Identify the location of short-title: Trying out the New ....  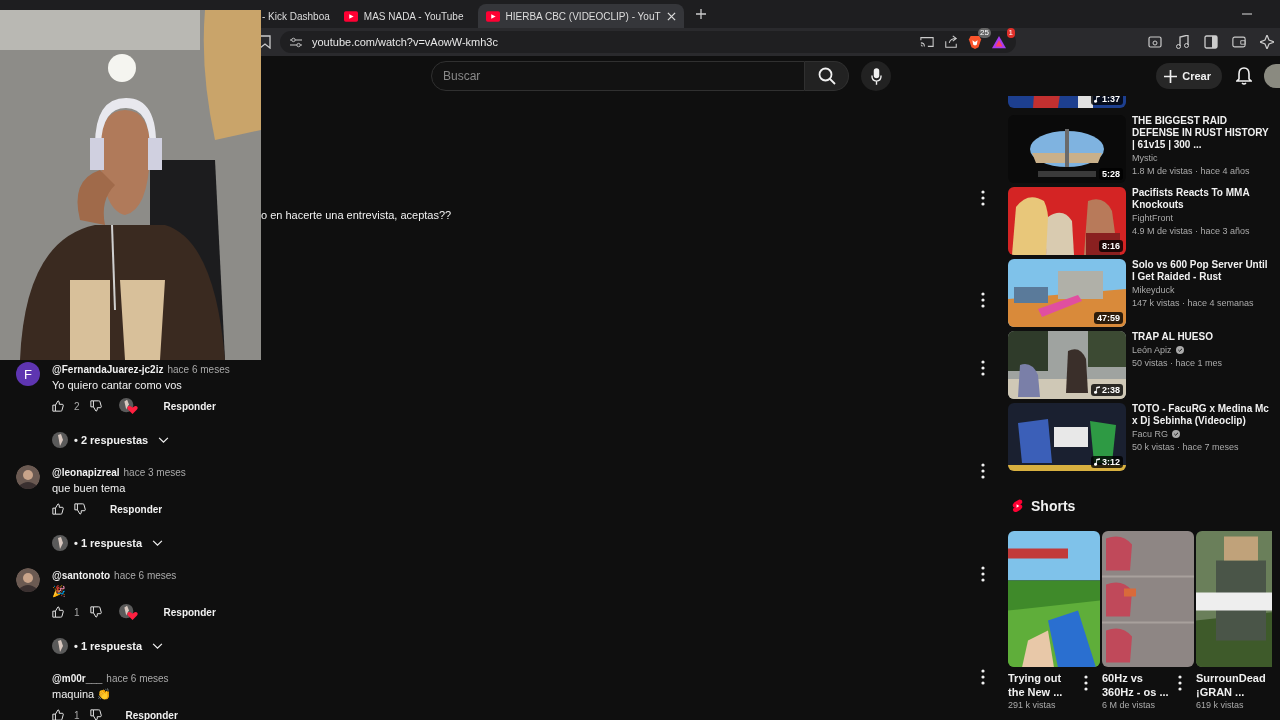
(1044, 685).